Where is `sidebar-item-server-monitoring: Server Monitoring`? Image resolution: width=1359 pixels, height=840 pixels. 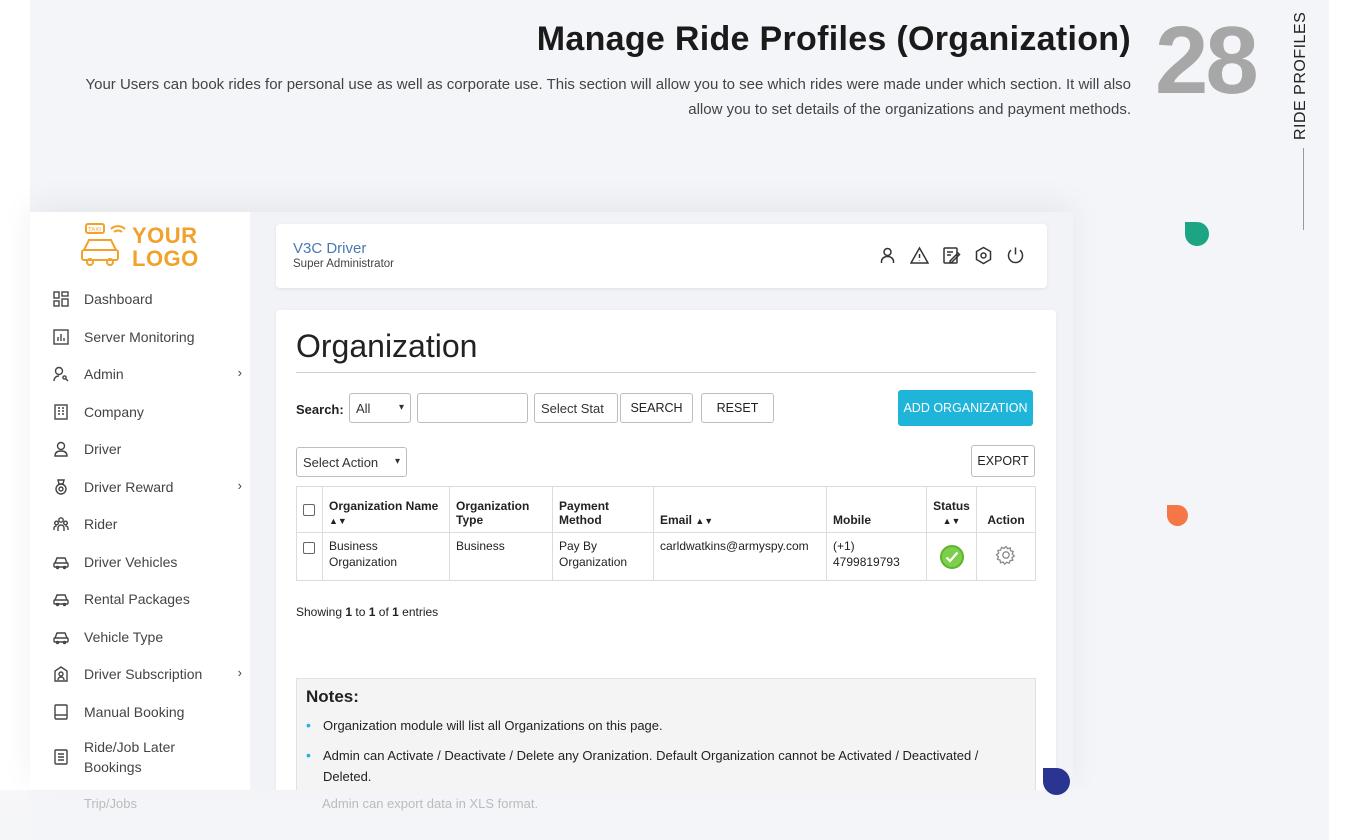 sidebar-item-server-monitoring: Server Monitoring is located at coordinates (147, 337).